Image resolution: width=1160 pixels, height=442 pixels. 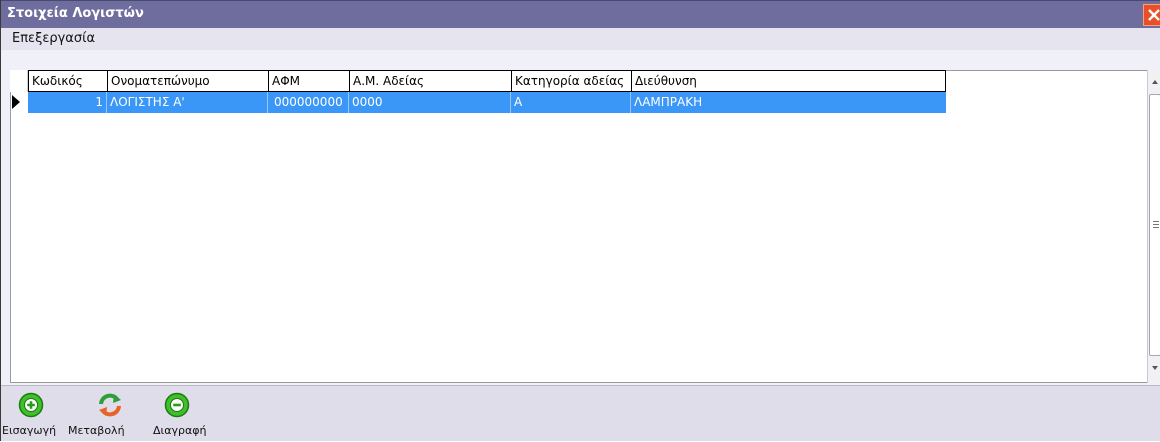 What do you see at coordinates (53, 38) in the screenshot?
I see `menu-item-edit: Επεξεργασία` at bounding box center [53, 38].